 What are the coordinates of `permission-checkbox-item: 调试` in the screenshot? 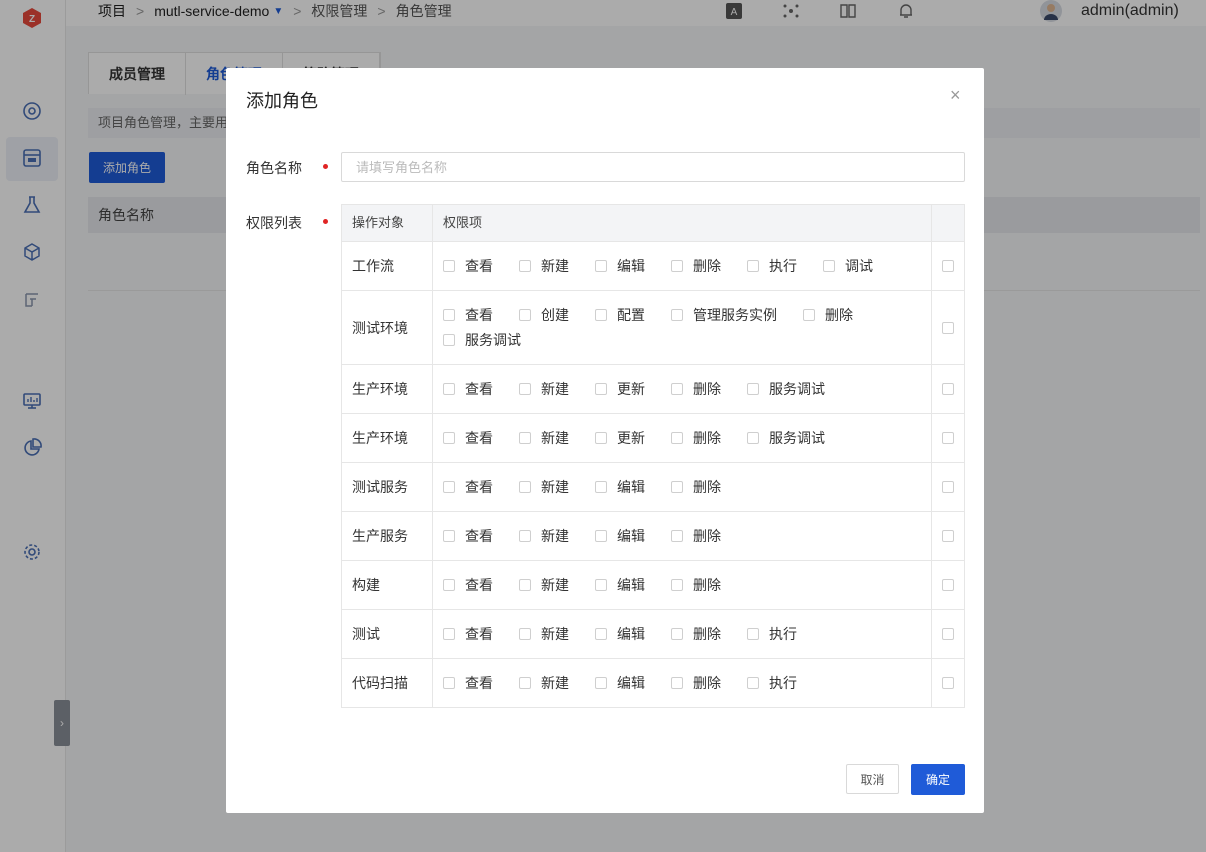 It's located at (848, 266).